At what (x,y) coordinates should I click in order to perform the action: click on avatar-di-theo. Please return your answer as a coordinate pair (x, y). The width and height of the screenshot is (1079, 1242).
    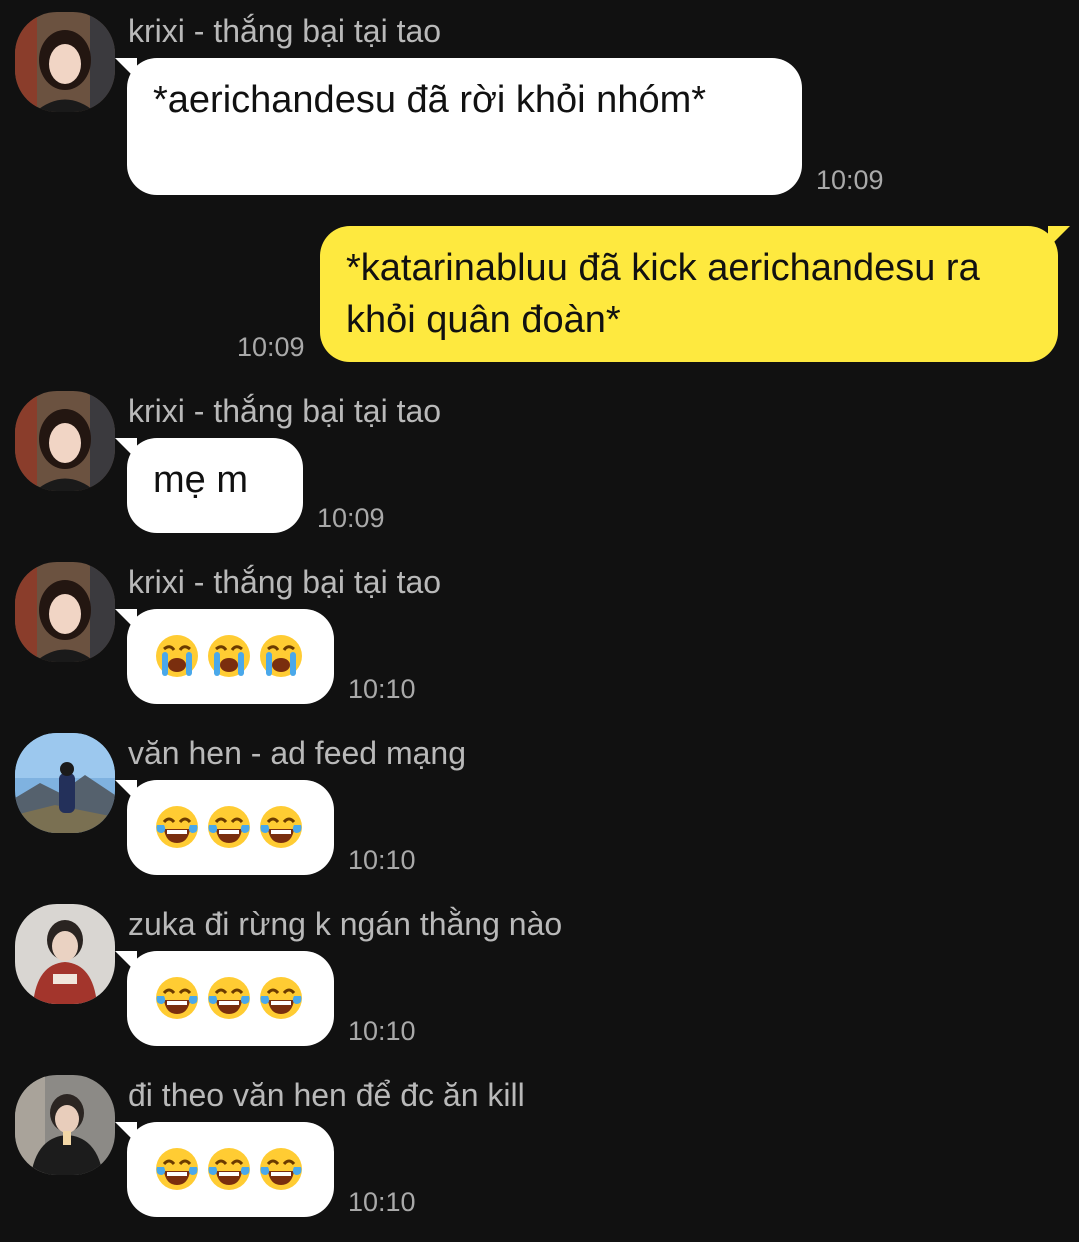
    Looking at the image, I should click on (65, 1125).